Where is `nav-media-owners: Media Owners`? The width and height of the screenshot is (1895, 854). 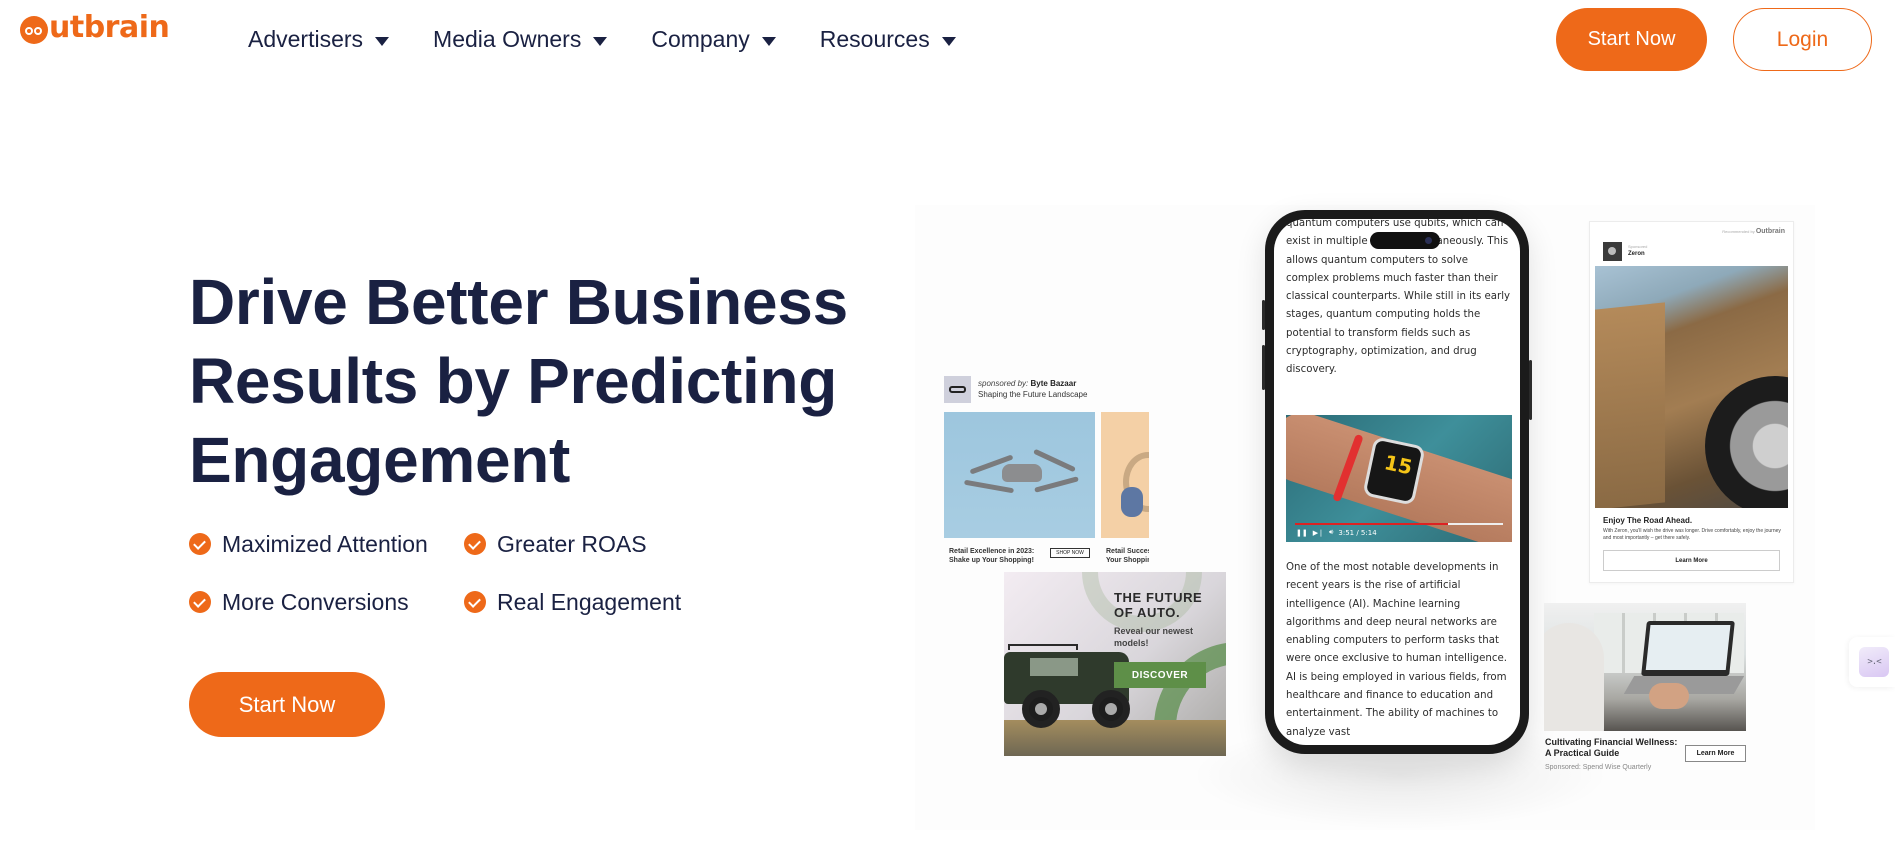
nav-media-owners: Media Owners is located at coordinates (520, 39).